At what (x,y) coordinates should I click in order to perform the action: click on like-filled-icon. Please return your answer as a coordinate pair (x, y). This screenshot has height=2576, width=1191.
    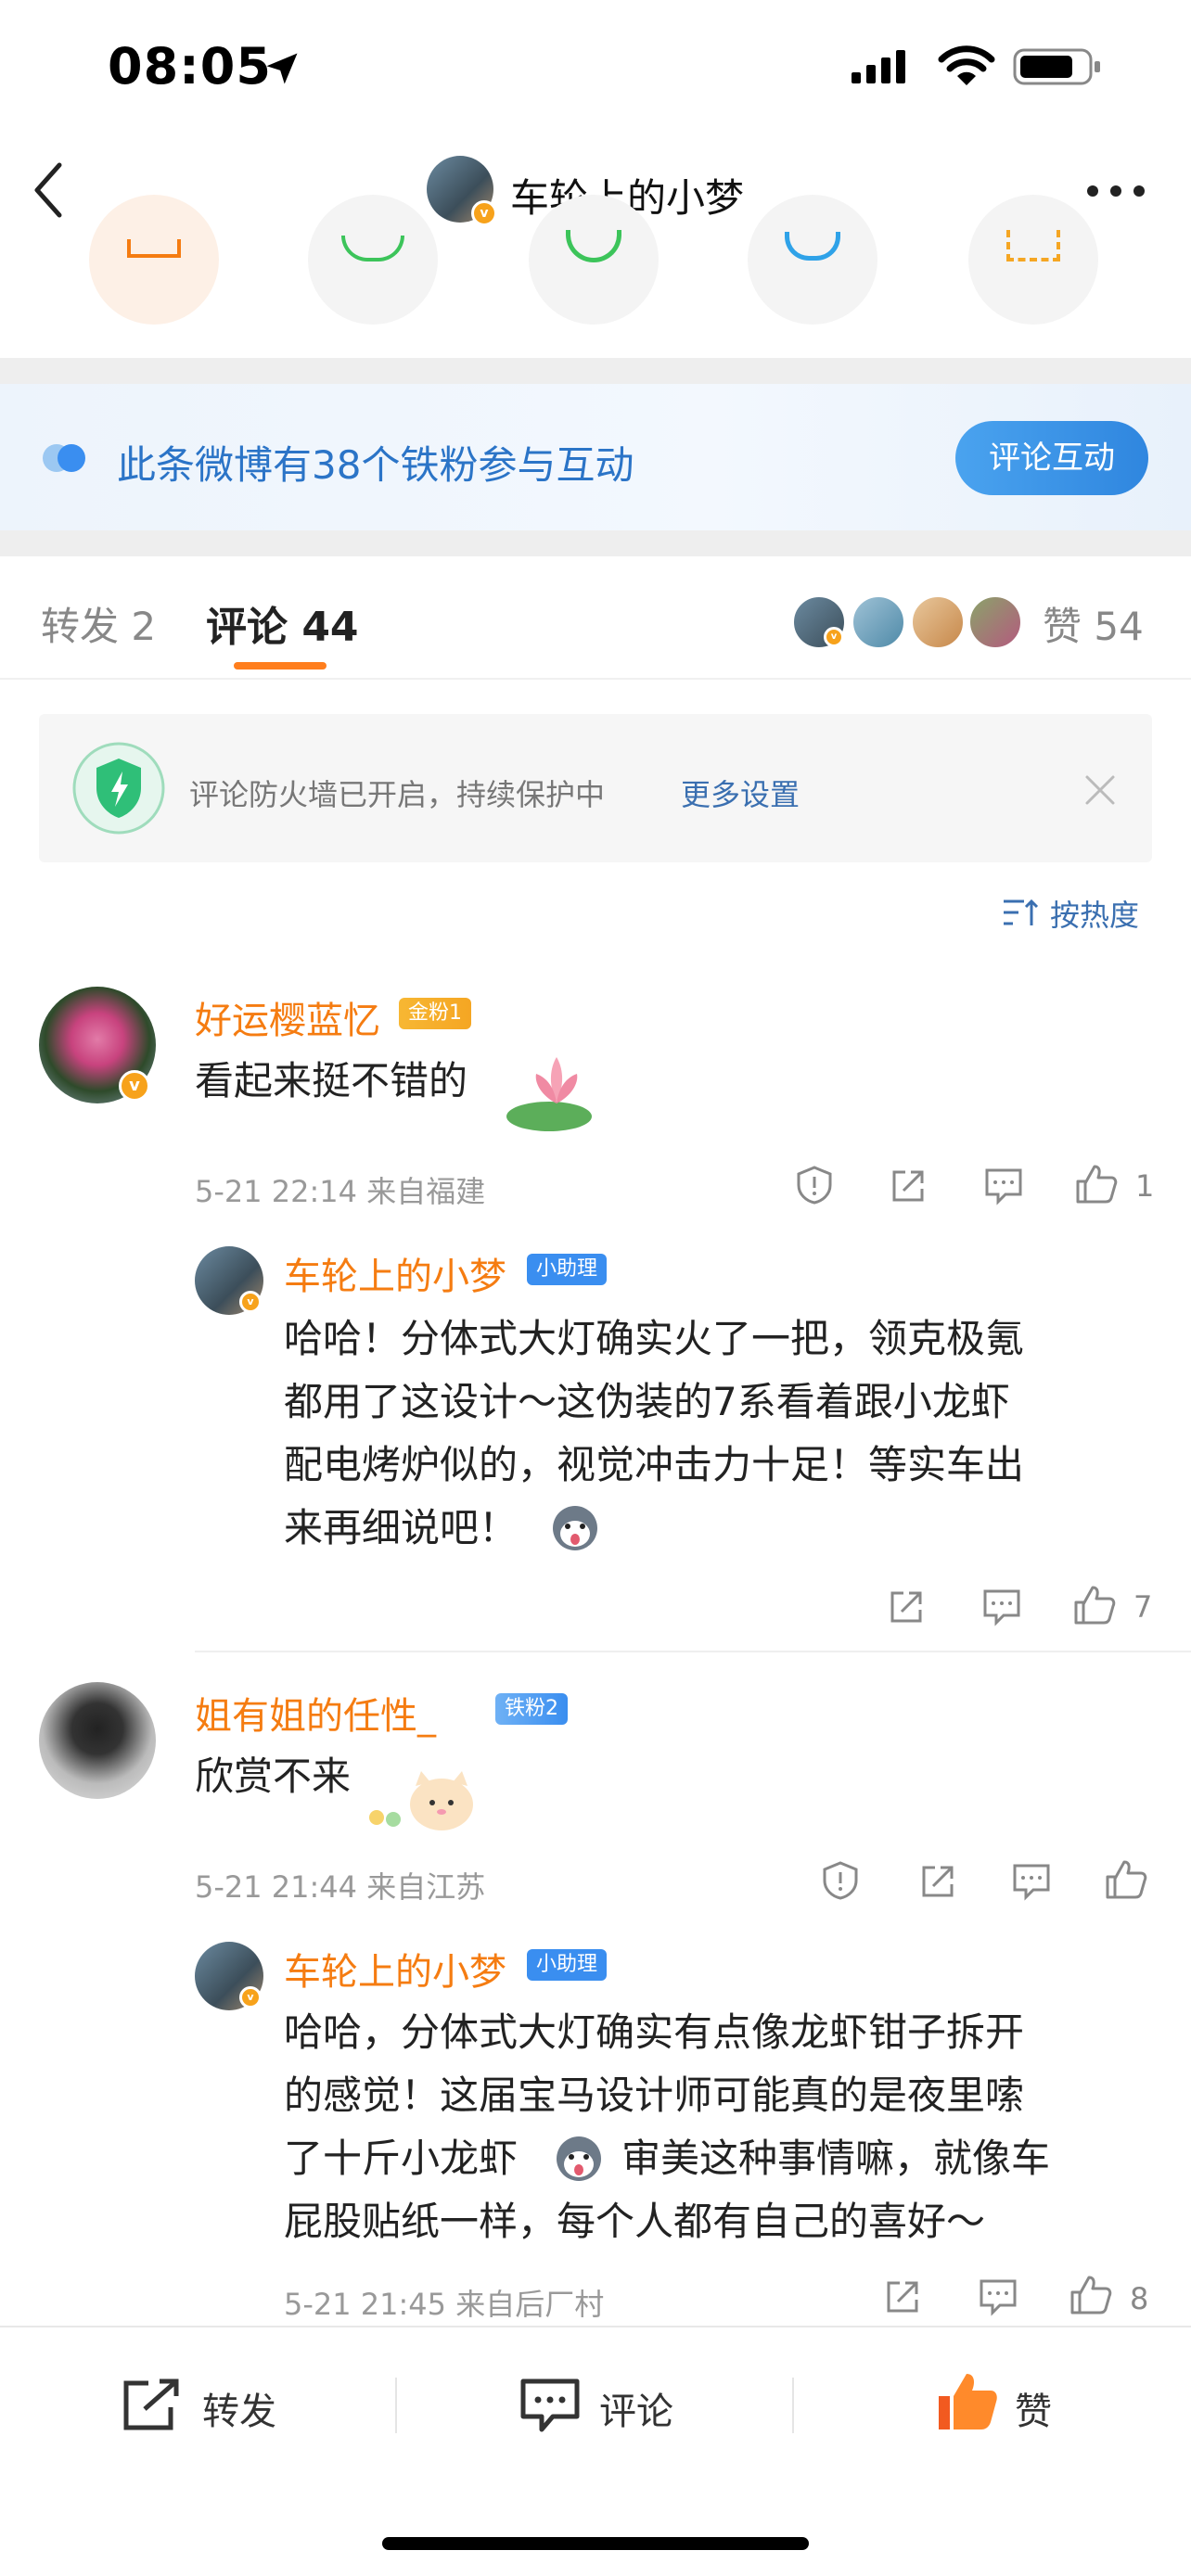
    Looking at the image, I should click on (966, 2401).